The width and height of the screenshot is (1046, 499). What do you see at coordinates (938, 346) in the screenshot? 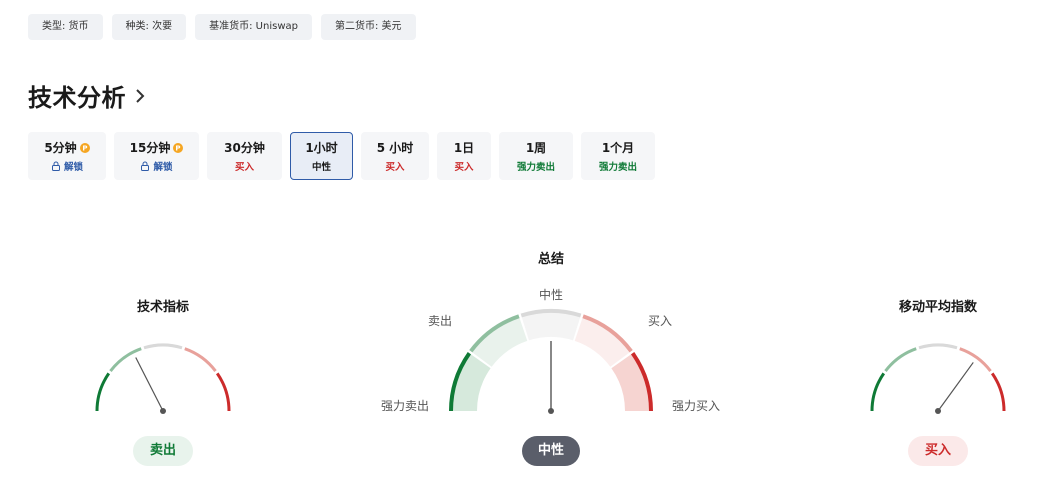
I see `gauge-segment-neutral` at bounding box center [938, 346].